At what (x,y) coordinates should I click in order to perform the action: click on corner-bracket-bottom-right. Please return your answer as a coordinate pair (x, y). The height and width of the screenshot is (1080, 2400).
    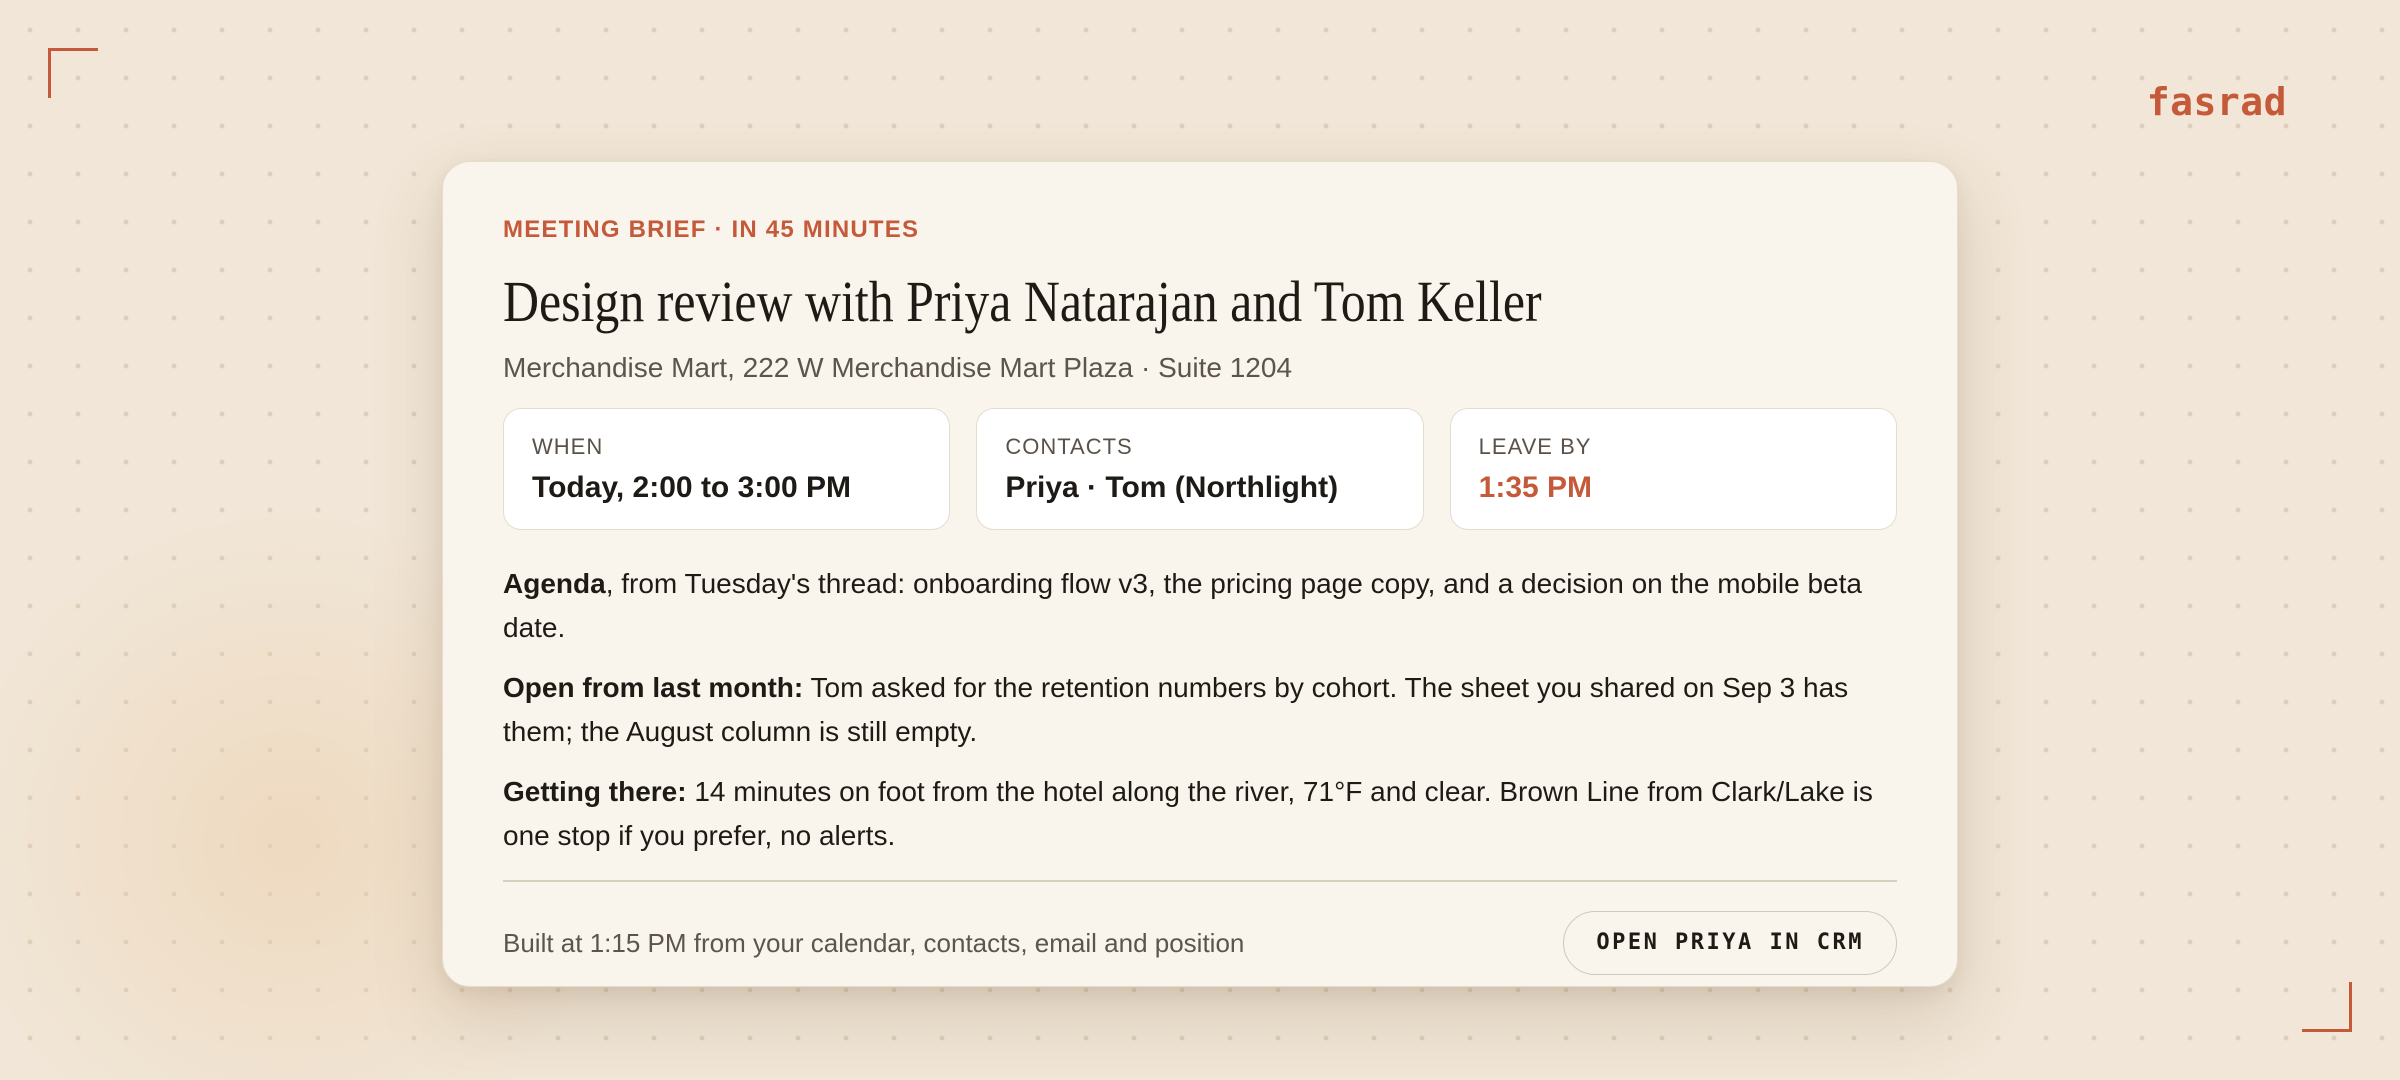
    Looking at the image, I should click on (2327, 1007).